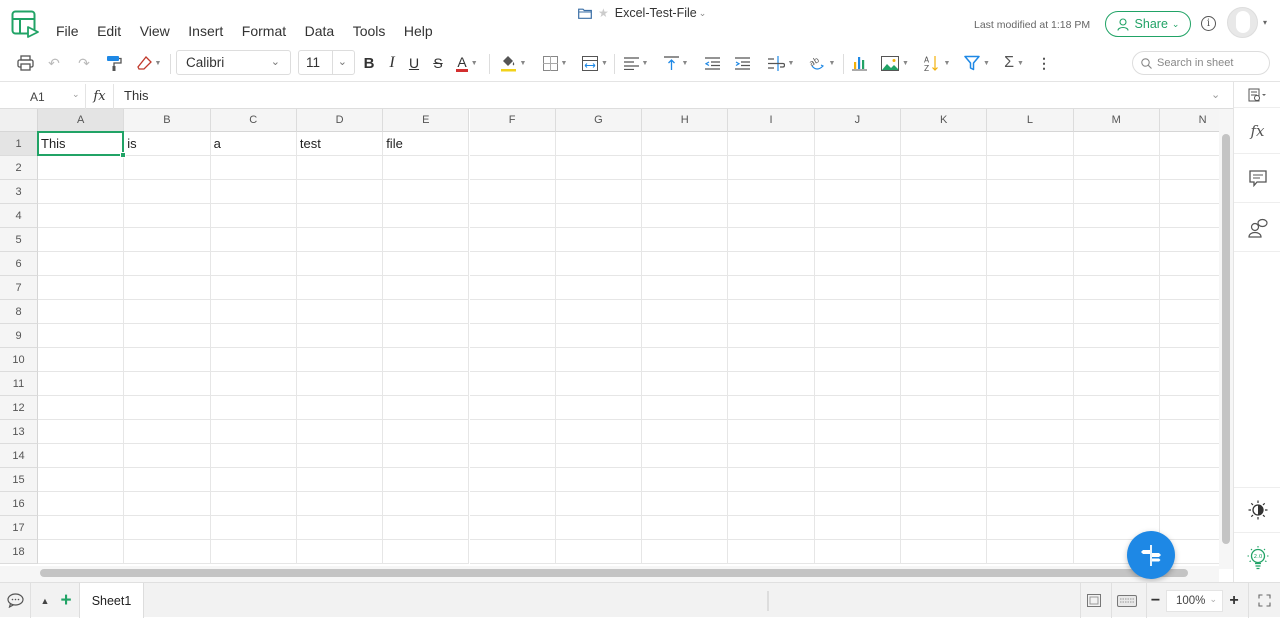 This screenshot has width=1280, height=618. I want to click on cell-d9, so click(340, 336).